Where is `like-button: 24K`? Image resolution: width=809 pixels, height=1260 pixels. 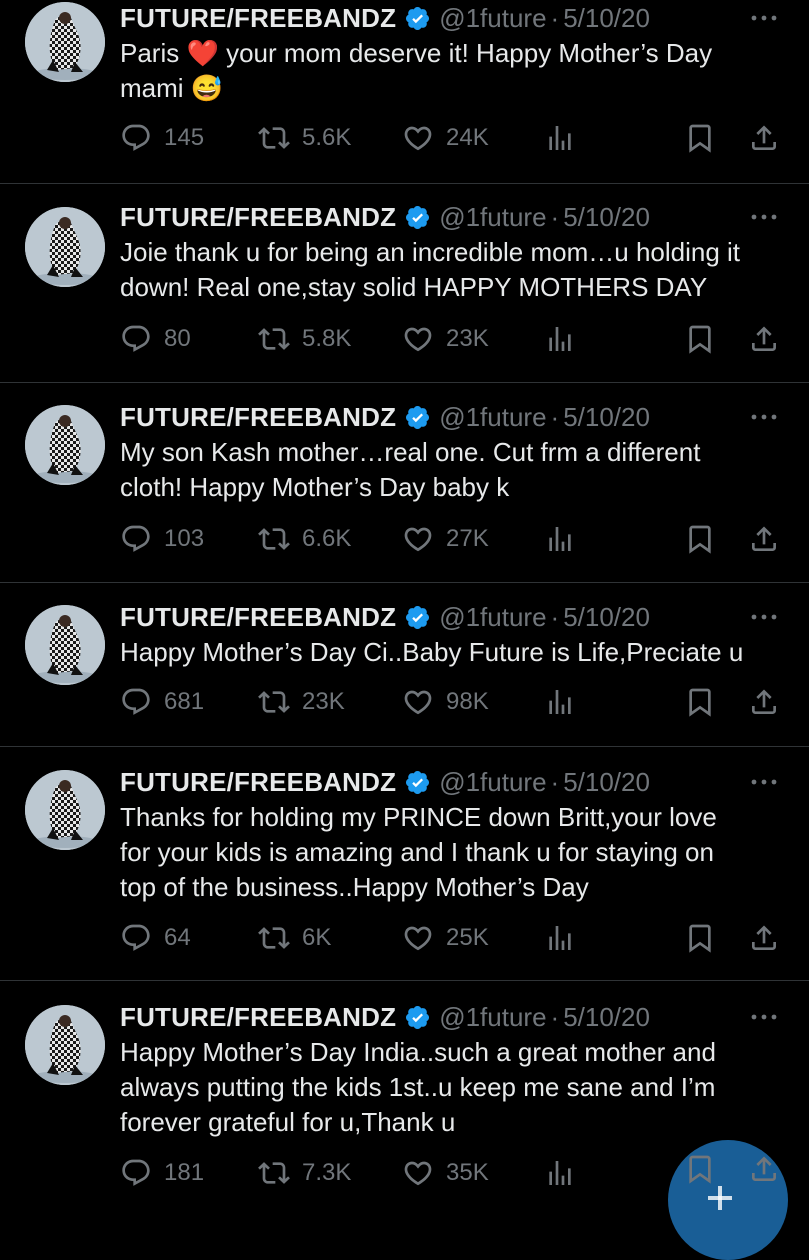
like-button: 24K is located at coordinates (445, 138).